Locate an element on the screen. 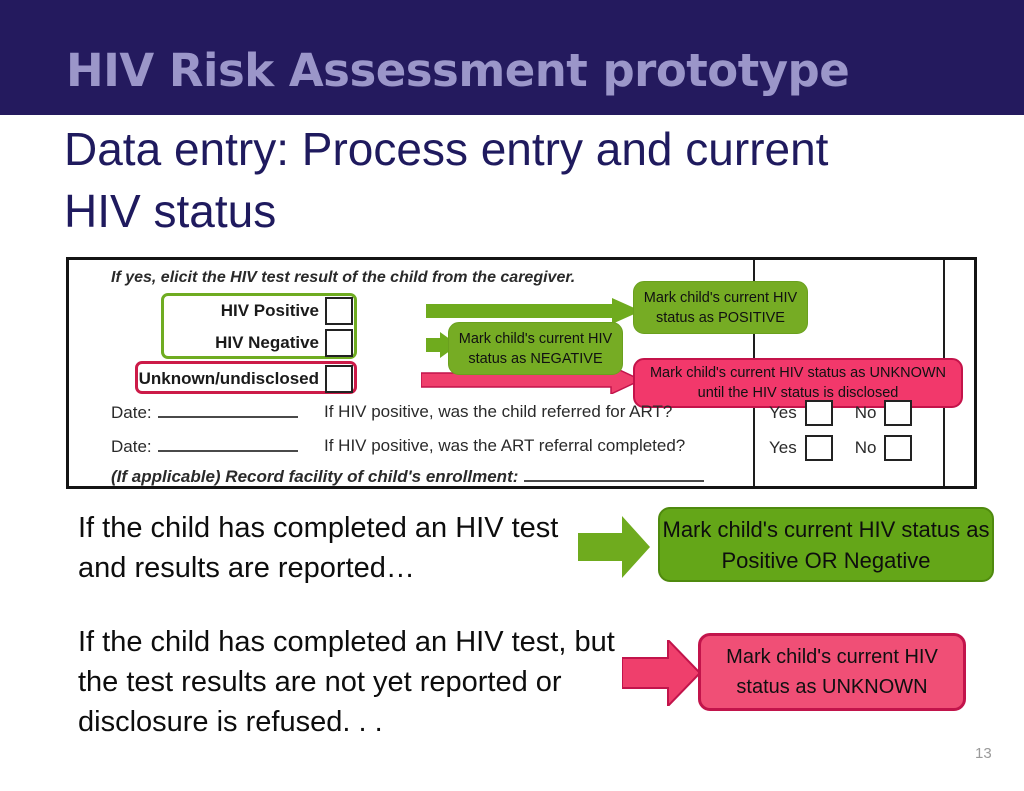 The width and height of the screenshot is (1024, 791). checkbox-hiv-positive is located at coordinates (339, 311).